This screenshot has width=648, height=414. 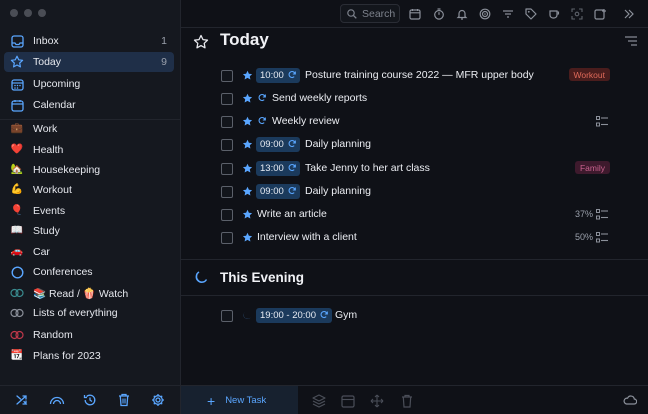 I want to click on time-chip-label: 13:00, so click(x=272, y=168).